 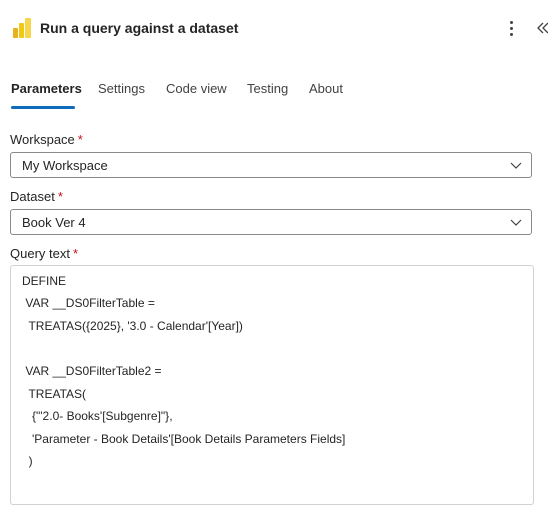 I want to click on page-title: Run a query against a dataset, so click(x=139, y=28).